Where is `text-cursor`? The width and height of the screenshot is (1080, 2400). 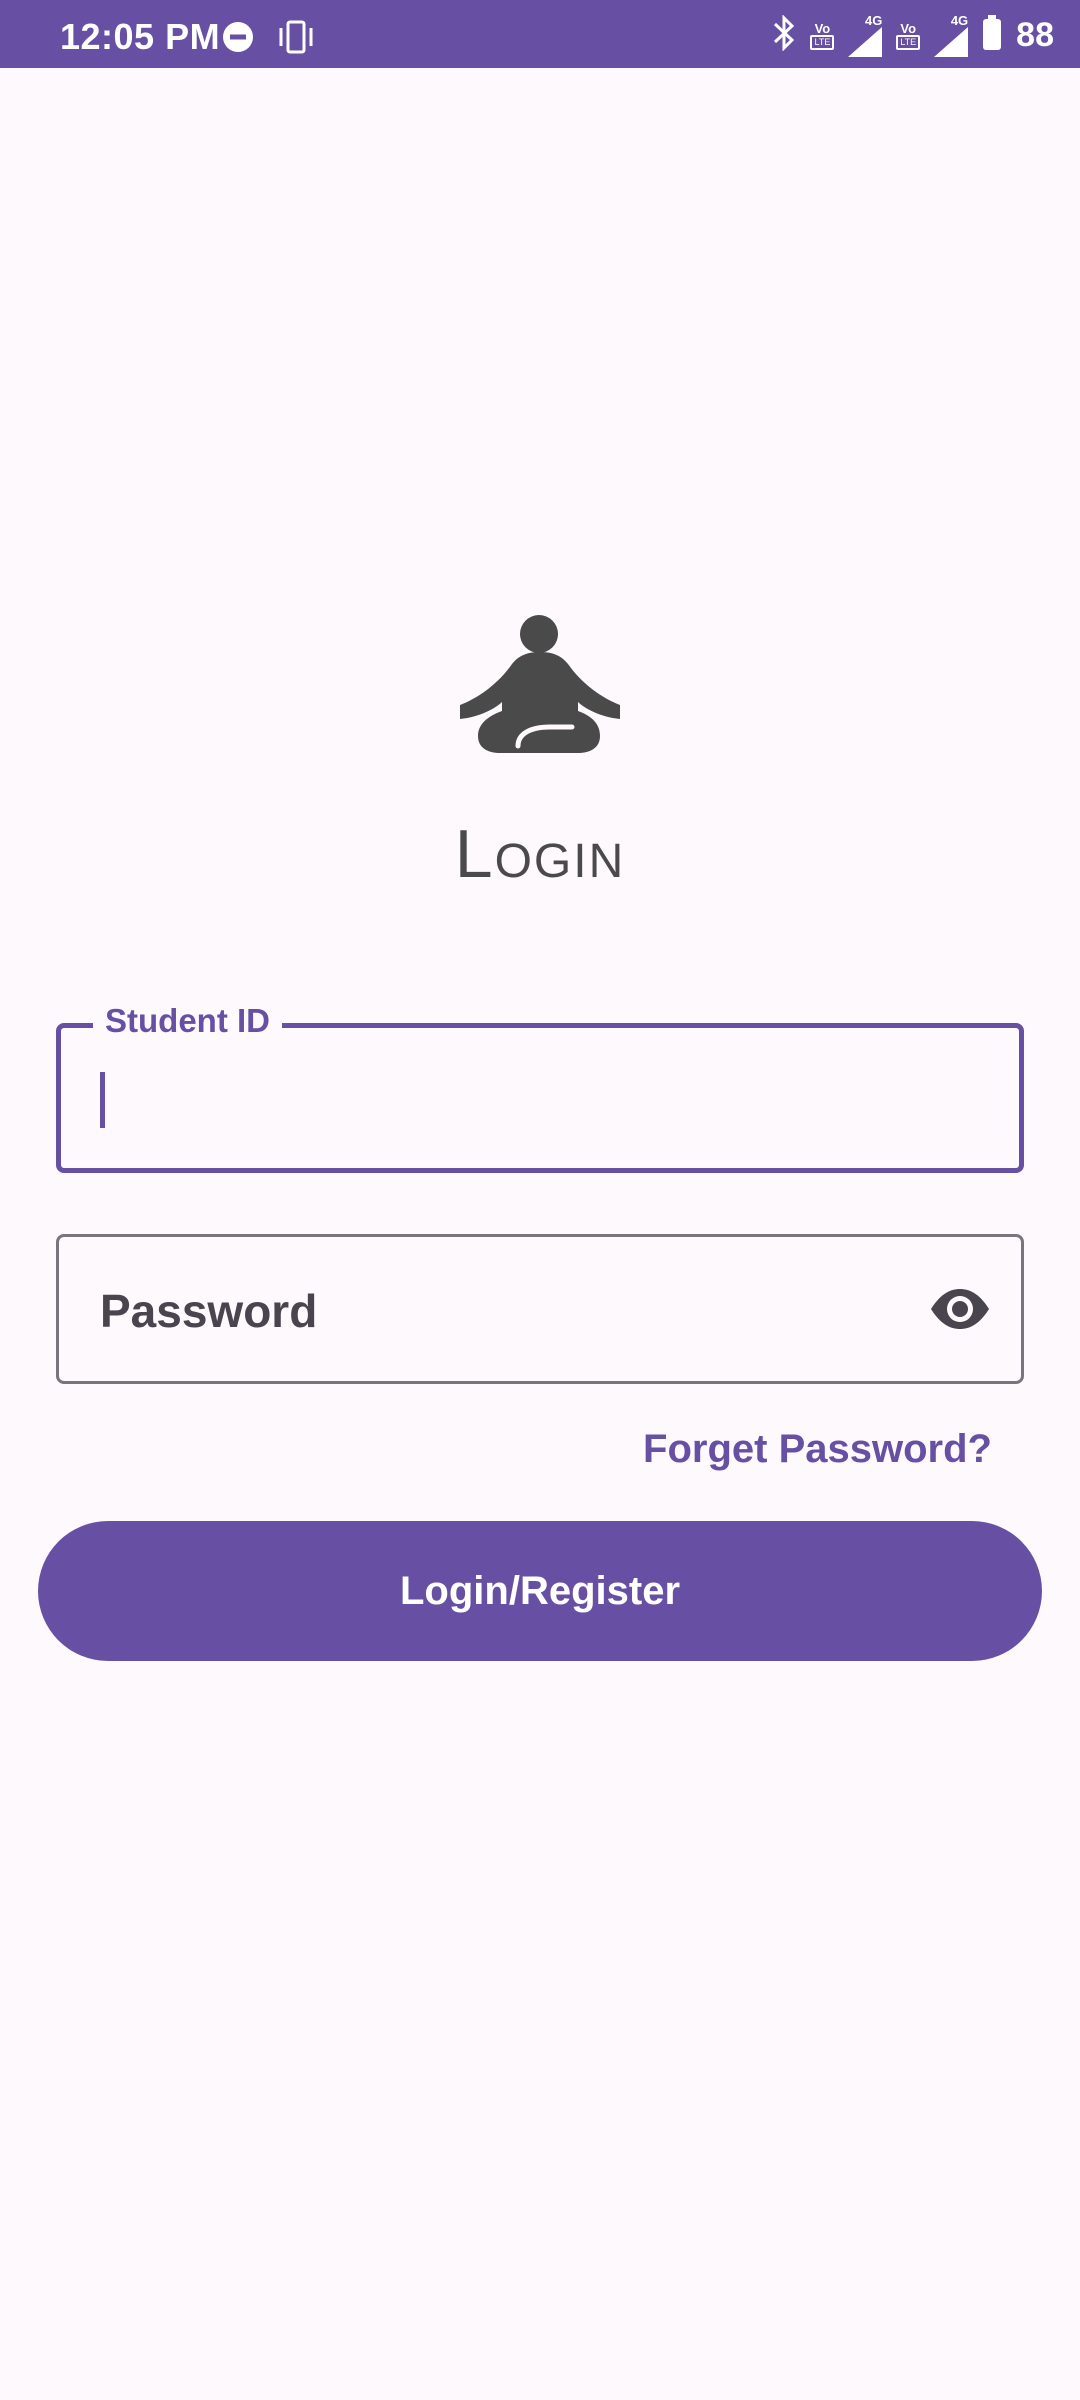 text-cursor is located at coordinates (102, 1100).